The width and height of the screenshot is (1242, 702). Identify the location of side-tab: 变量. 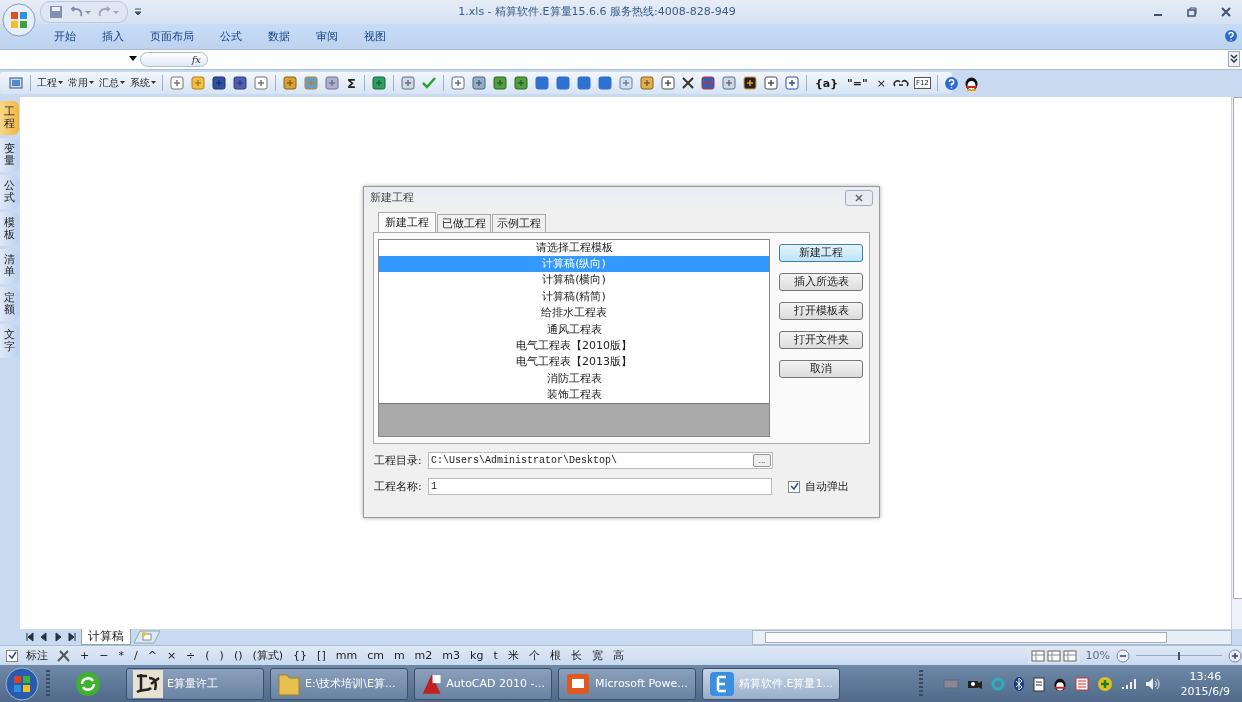
(9, 154).